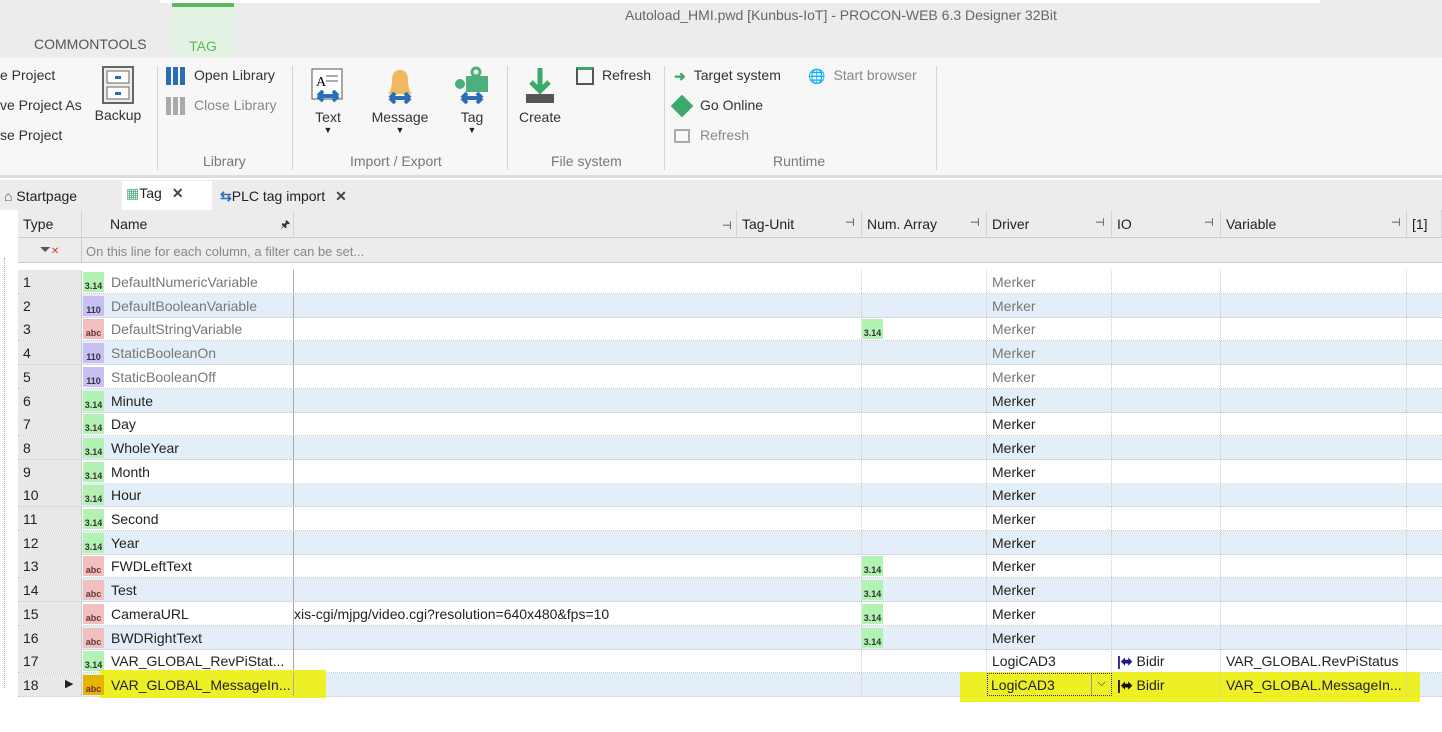 Image resolution: width=1442 pixels, height=732 pixels. Describe the element at coordinates (200, 542) in the screenshot. I see `tag-name: Year` at that location.